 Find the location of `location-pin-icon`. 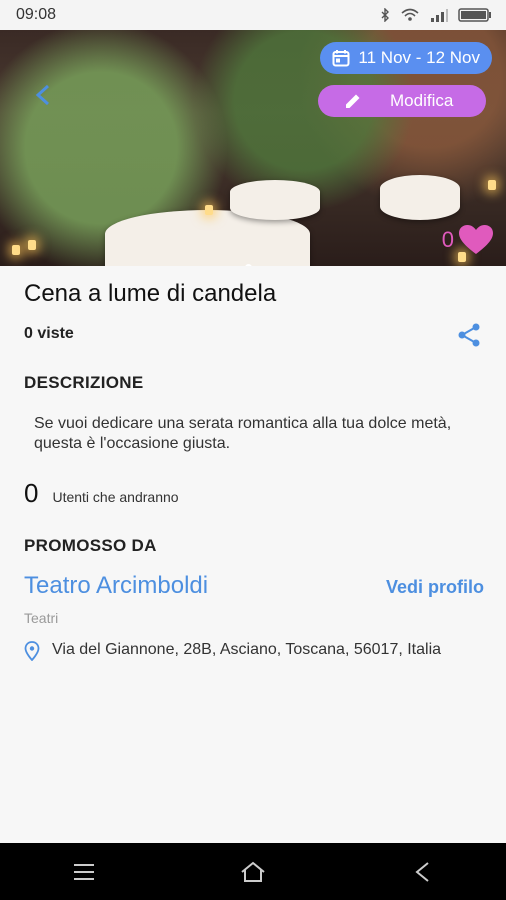

location-pin-icon is located at coordinates (32, 651).